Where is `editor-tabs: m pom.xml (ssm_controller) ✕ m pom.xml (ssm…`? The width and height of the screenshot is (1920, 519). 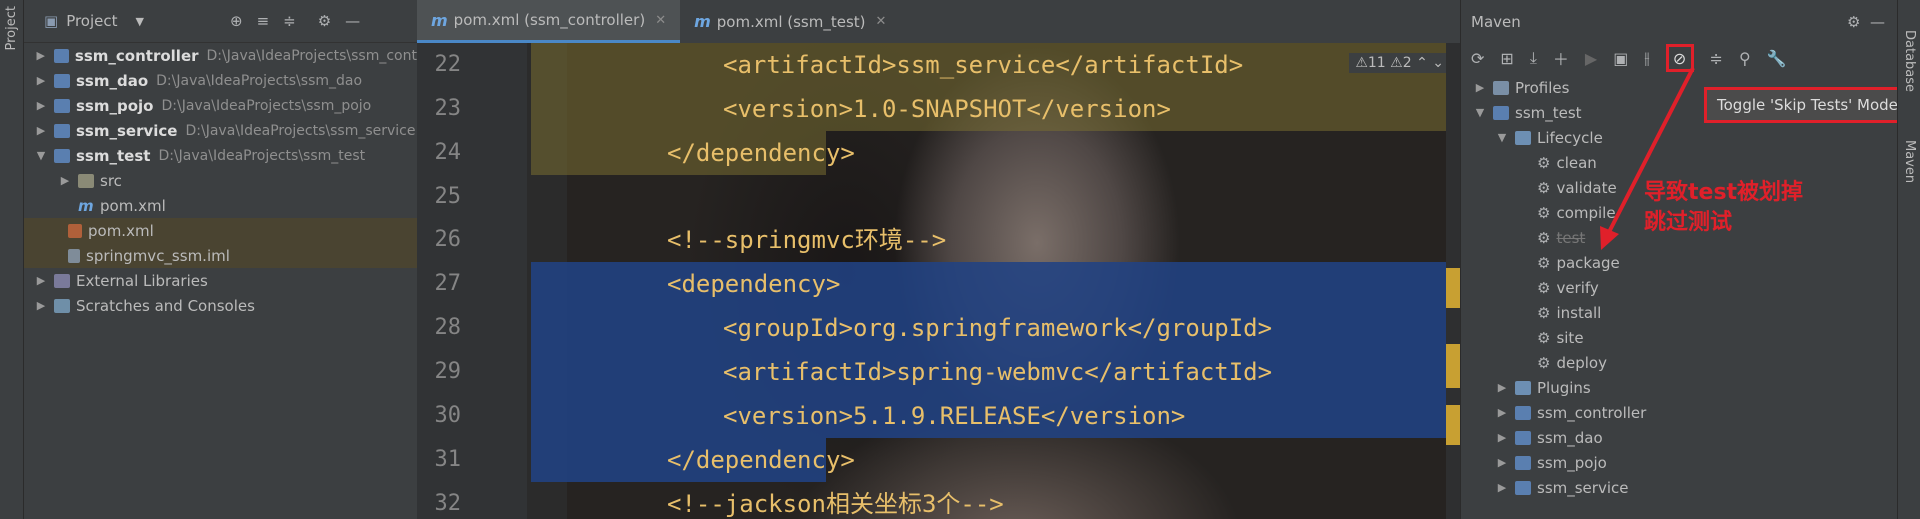 editor-tabs: m pom.xml (ssm_controller) ✕ m pom.xml (ssm… is located at coordinates (938, 21).